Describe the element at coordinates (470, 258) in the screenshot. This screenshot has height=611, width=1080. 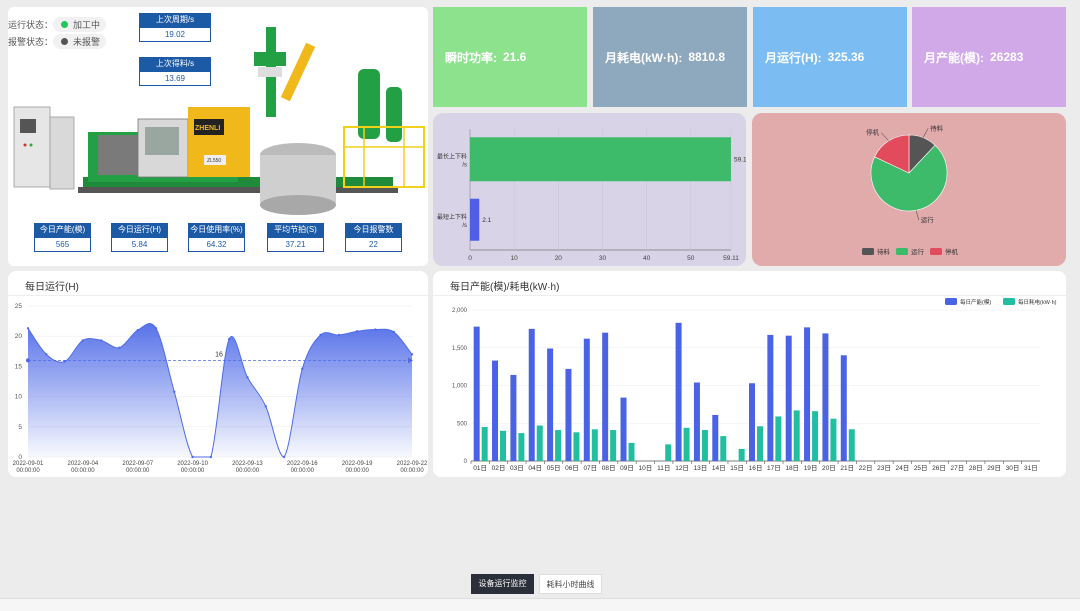
I see `x-tick-label: 0` at that location.